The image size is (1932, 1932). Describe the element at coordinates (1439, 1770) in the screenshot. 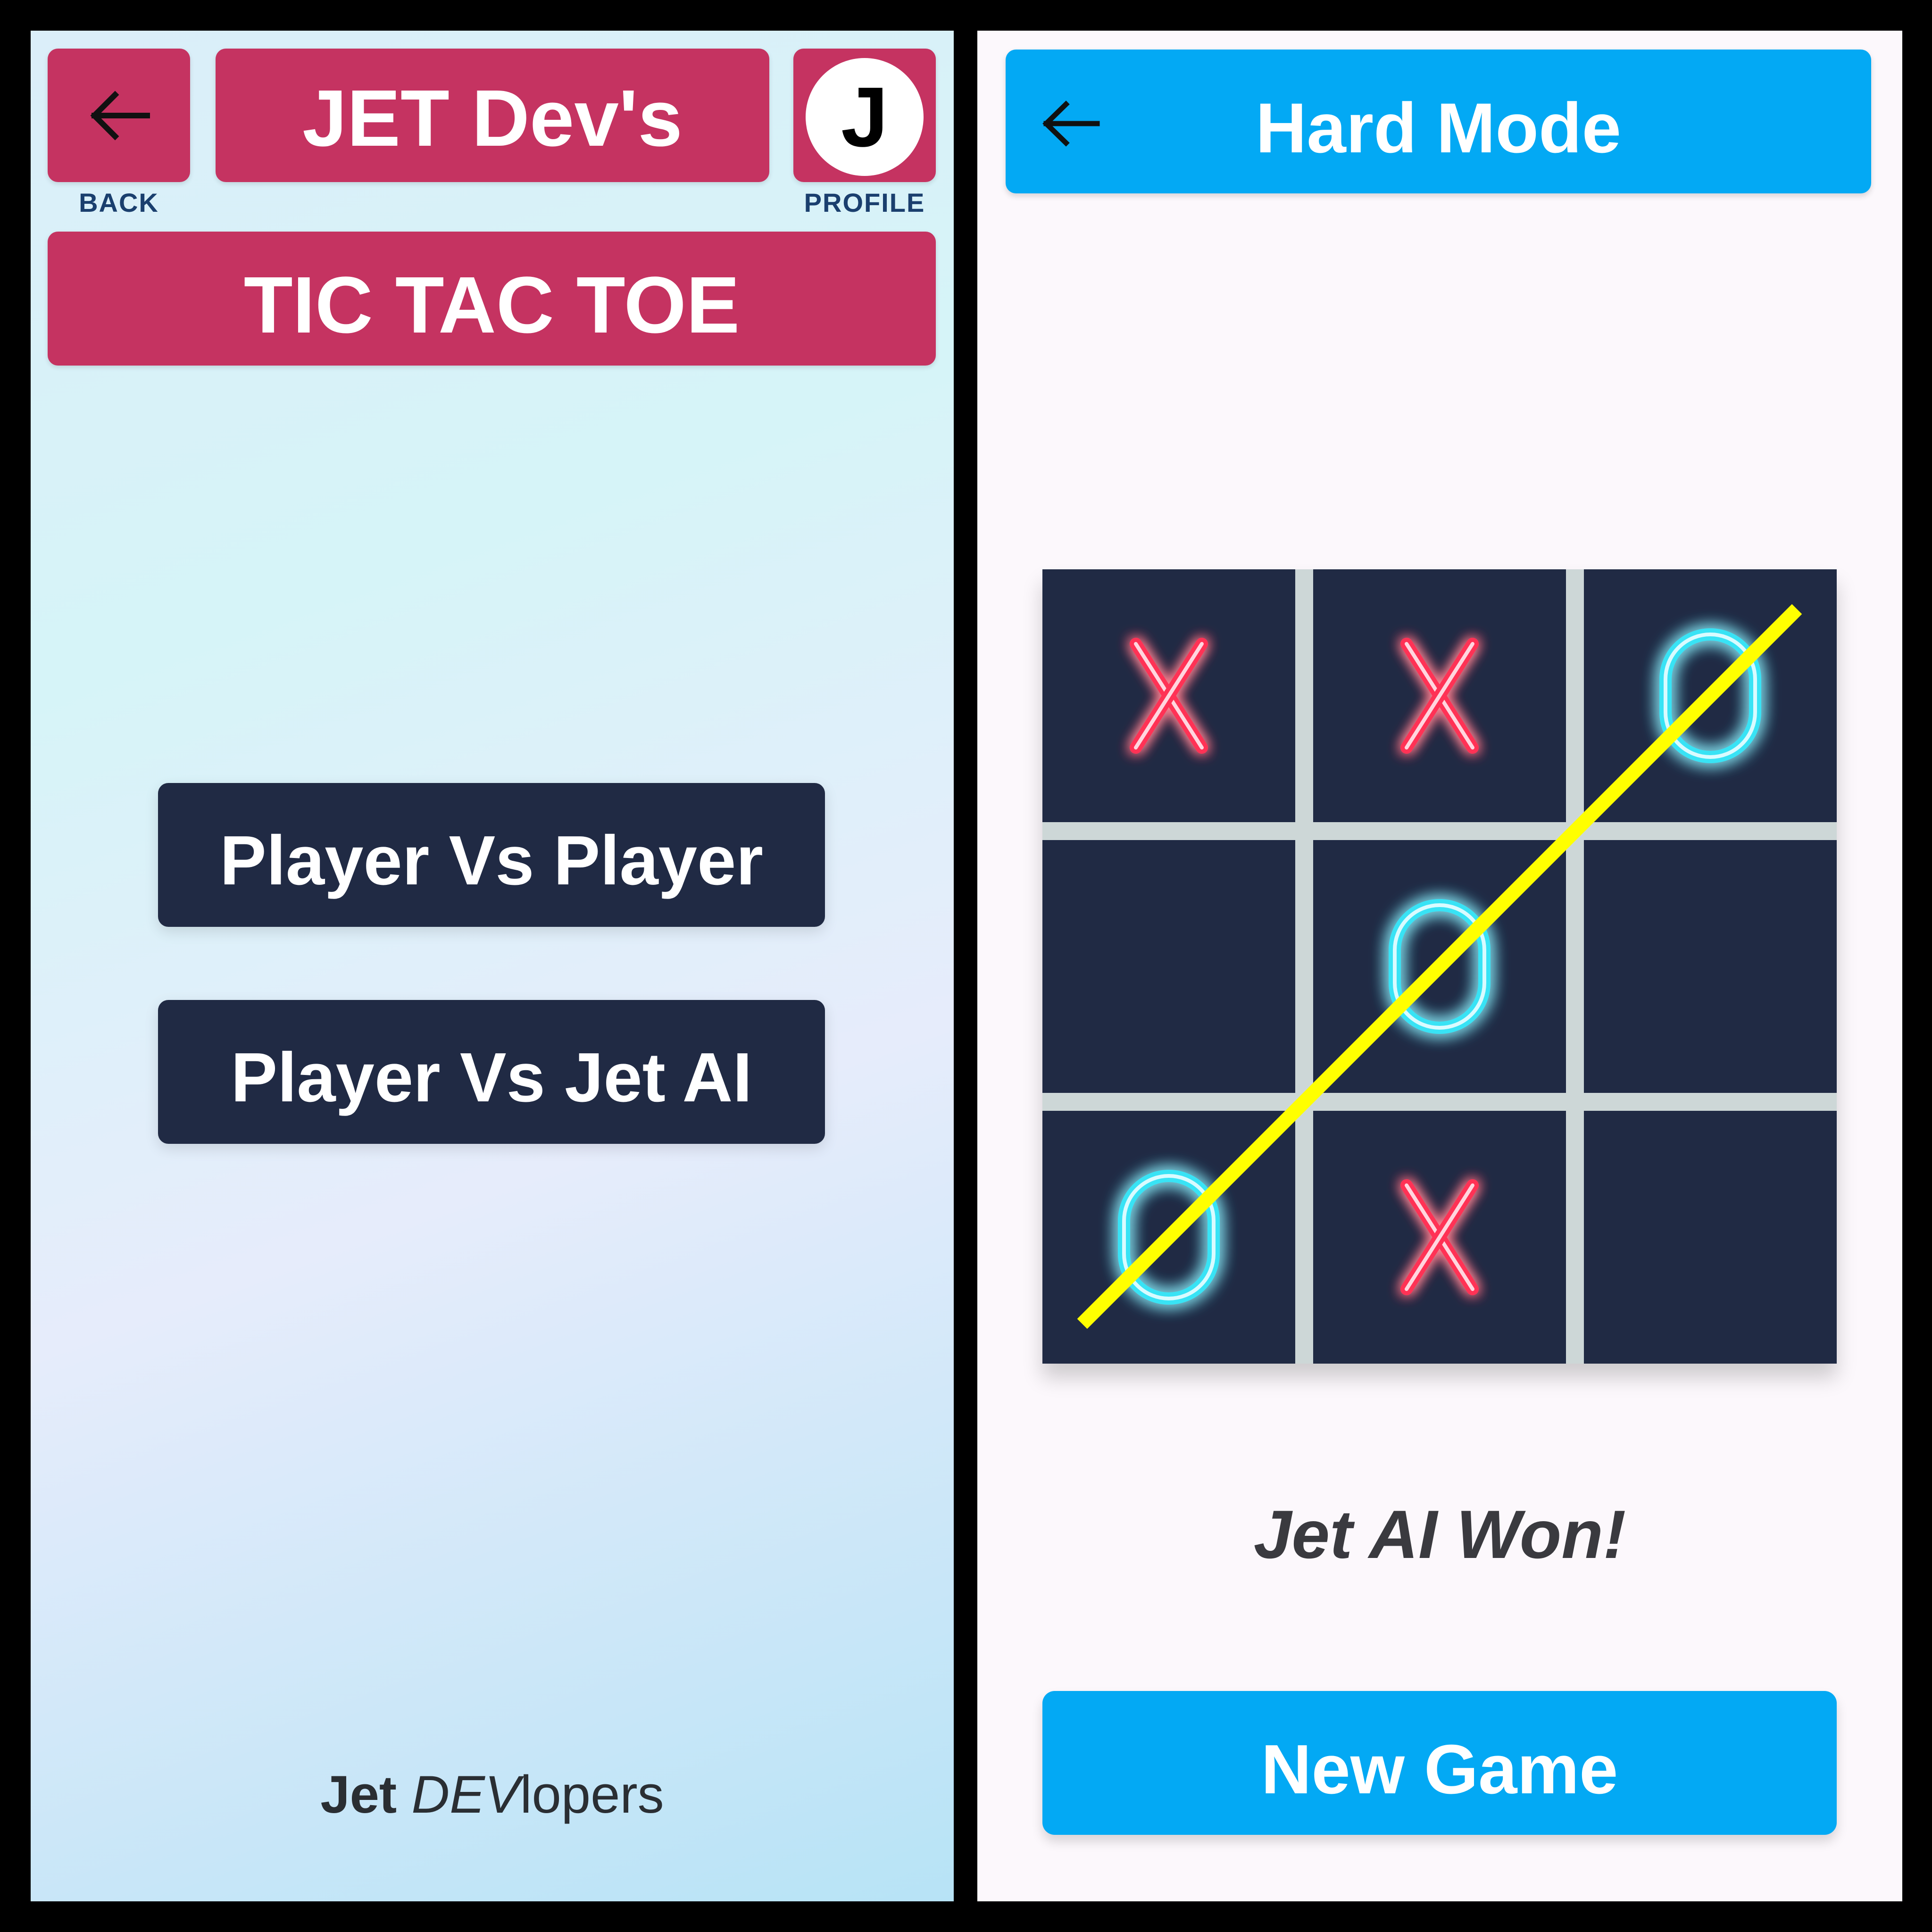

I see `new-game-label: New Game` at that location.